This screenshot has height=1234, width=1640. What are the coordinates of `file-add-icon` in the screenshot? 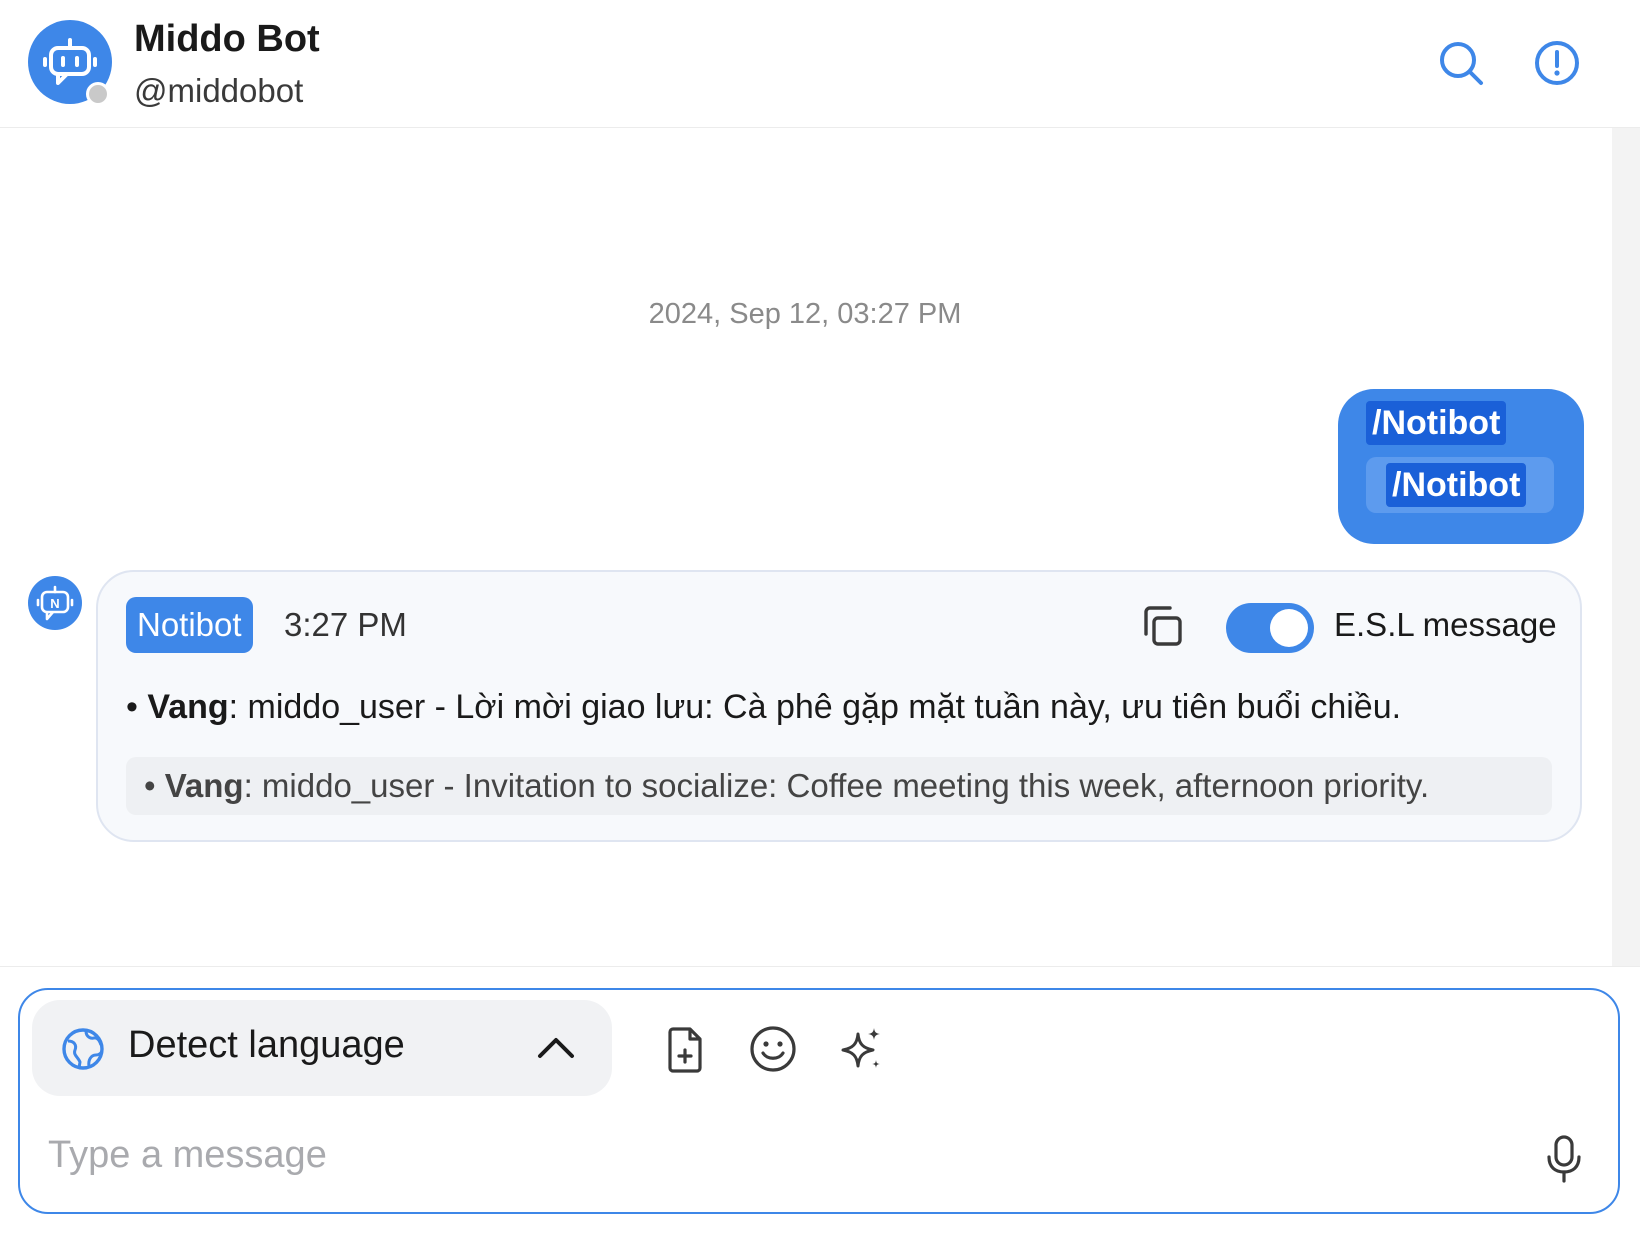 It's located at (685, 1049).